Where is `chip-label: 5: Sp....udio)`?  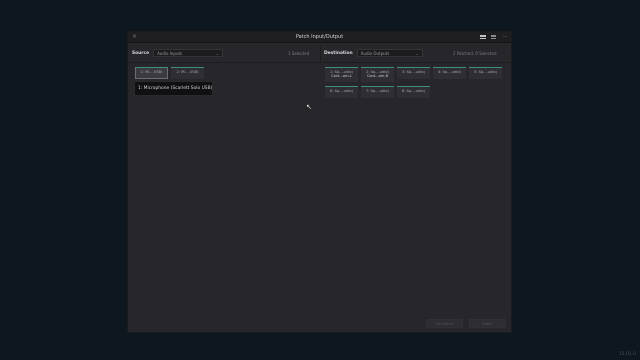 chip-label: 5: Sp....udio) is located at coordinates (485, 72).